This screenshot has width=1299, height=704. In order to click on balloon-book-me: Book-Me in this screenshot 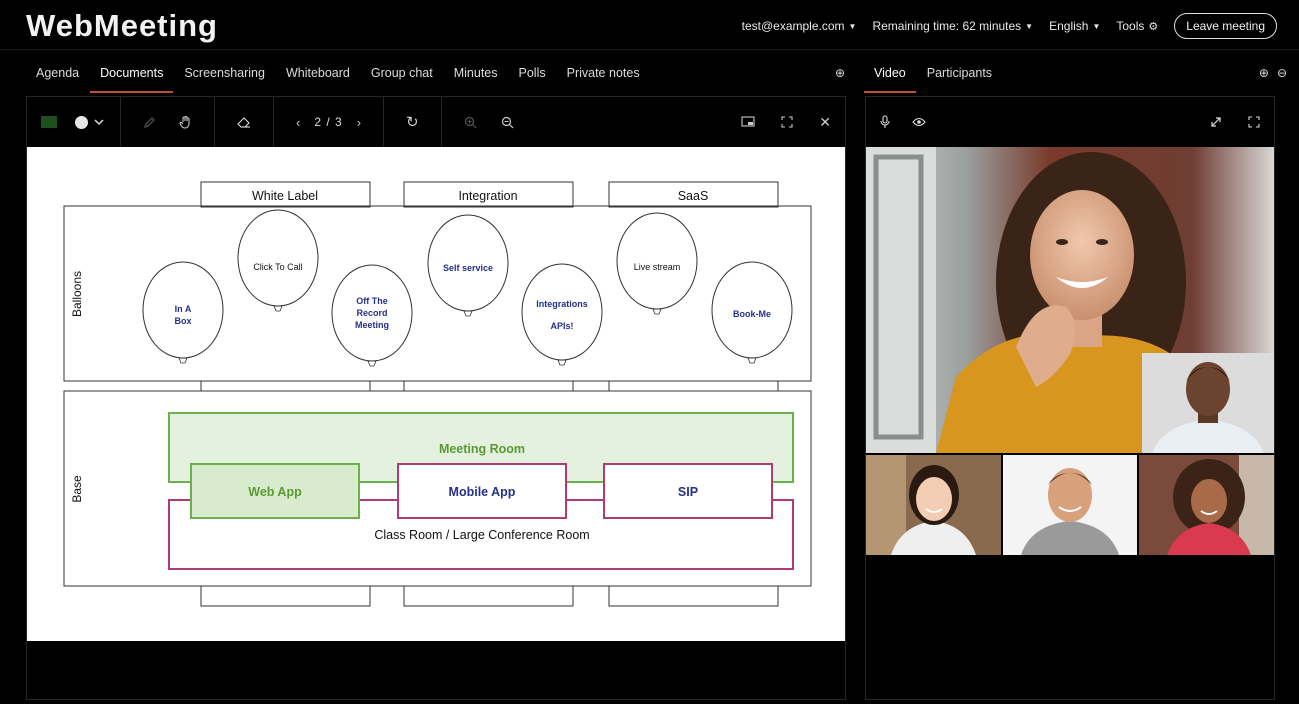, I will do `click(752, 312)`.